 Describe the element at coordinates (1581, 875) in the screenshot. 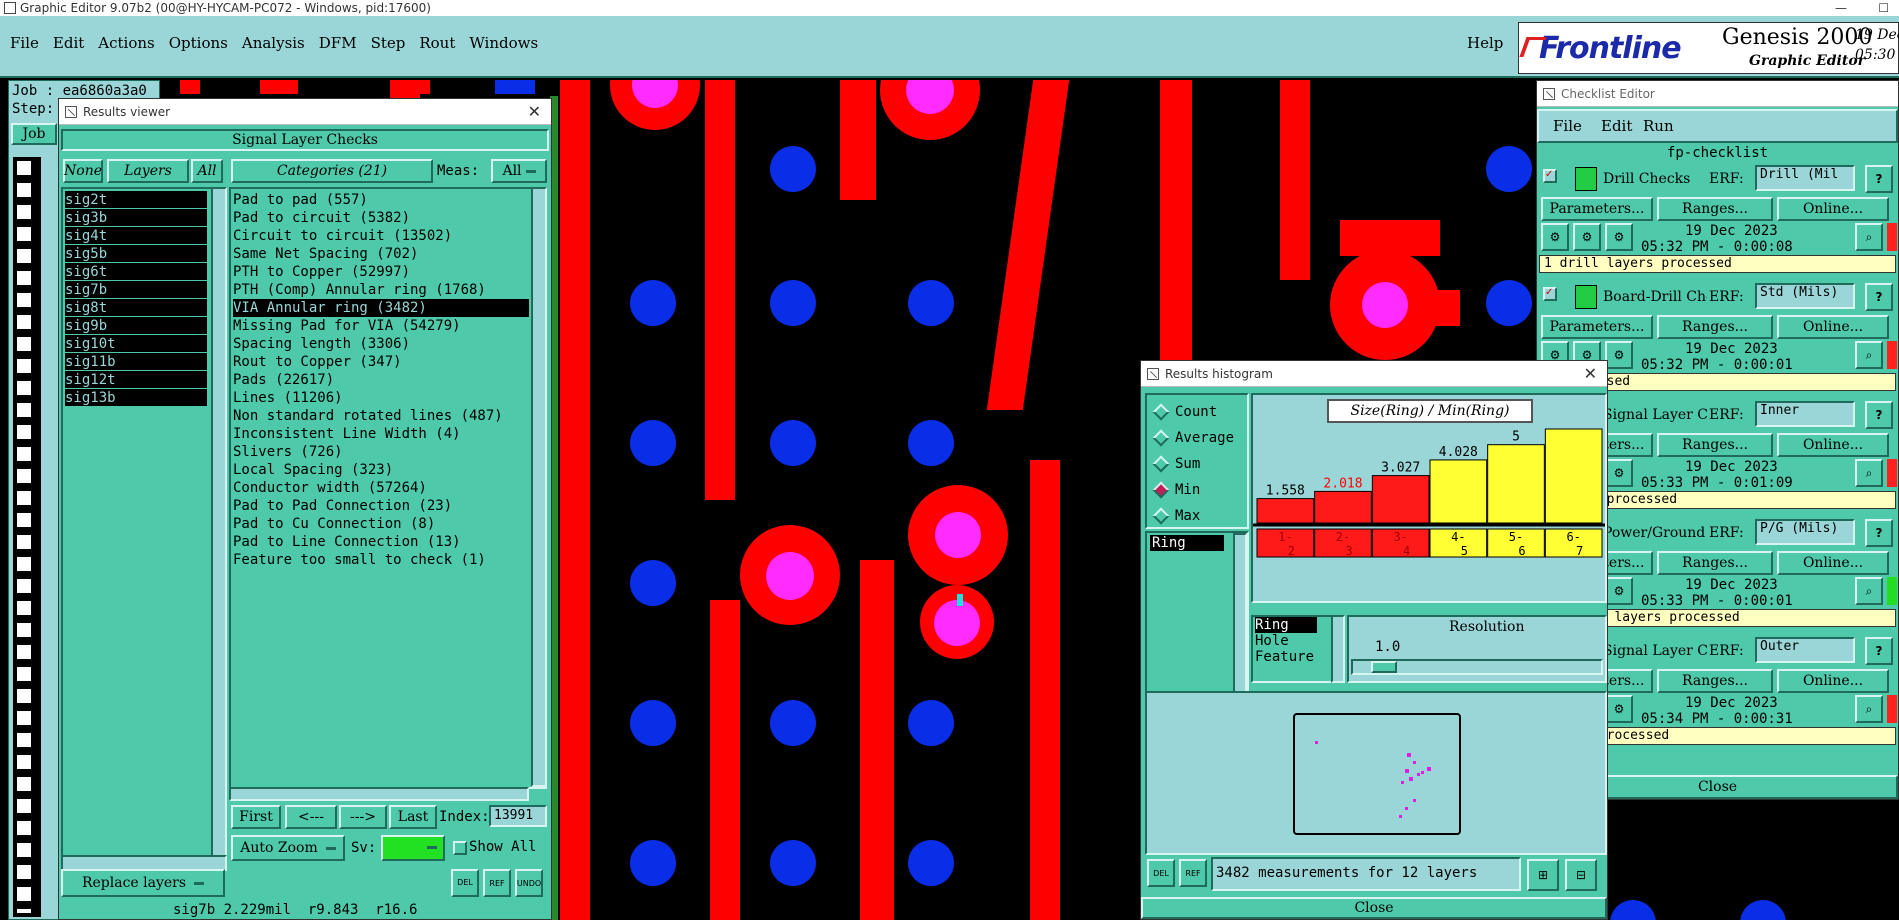

I see `zoom-out-icon: ⊟` at that location.